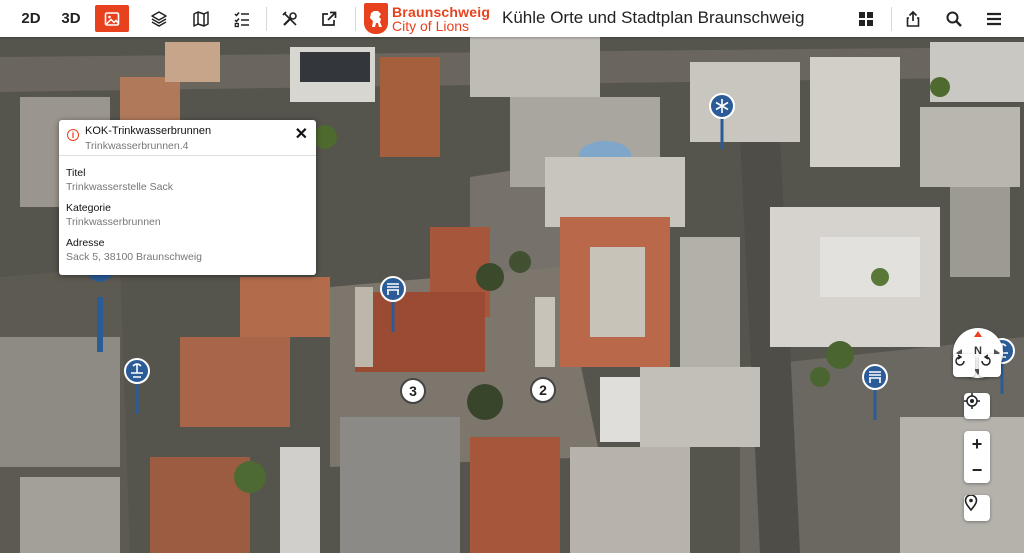  I want to click on field-value: Sack 5, 38100 Braunschweig, so click(134, 257).